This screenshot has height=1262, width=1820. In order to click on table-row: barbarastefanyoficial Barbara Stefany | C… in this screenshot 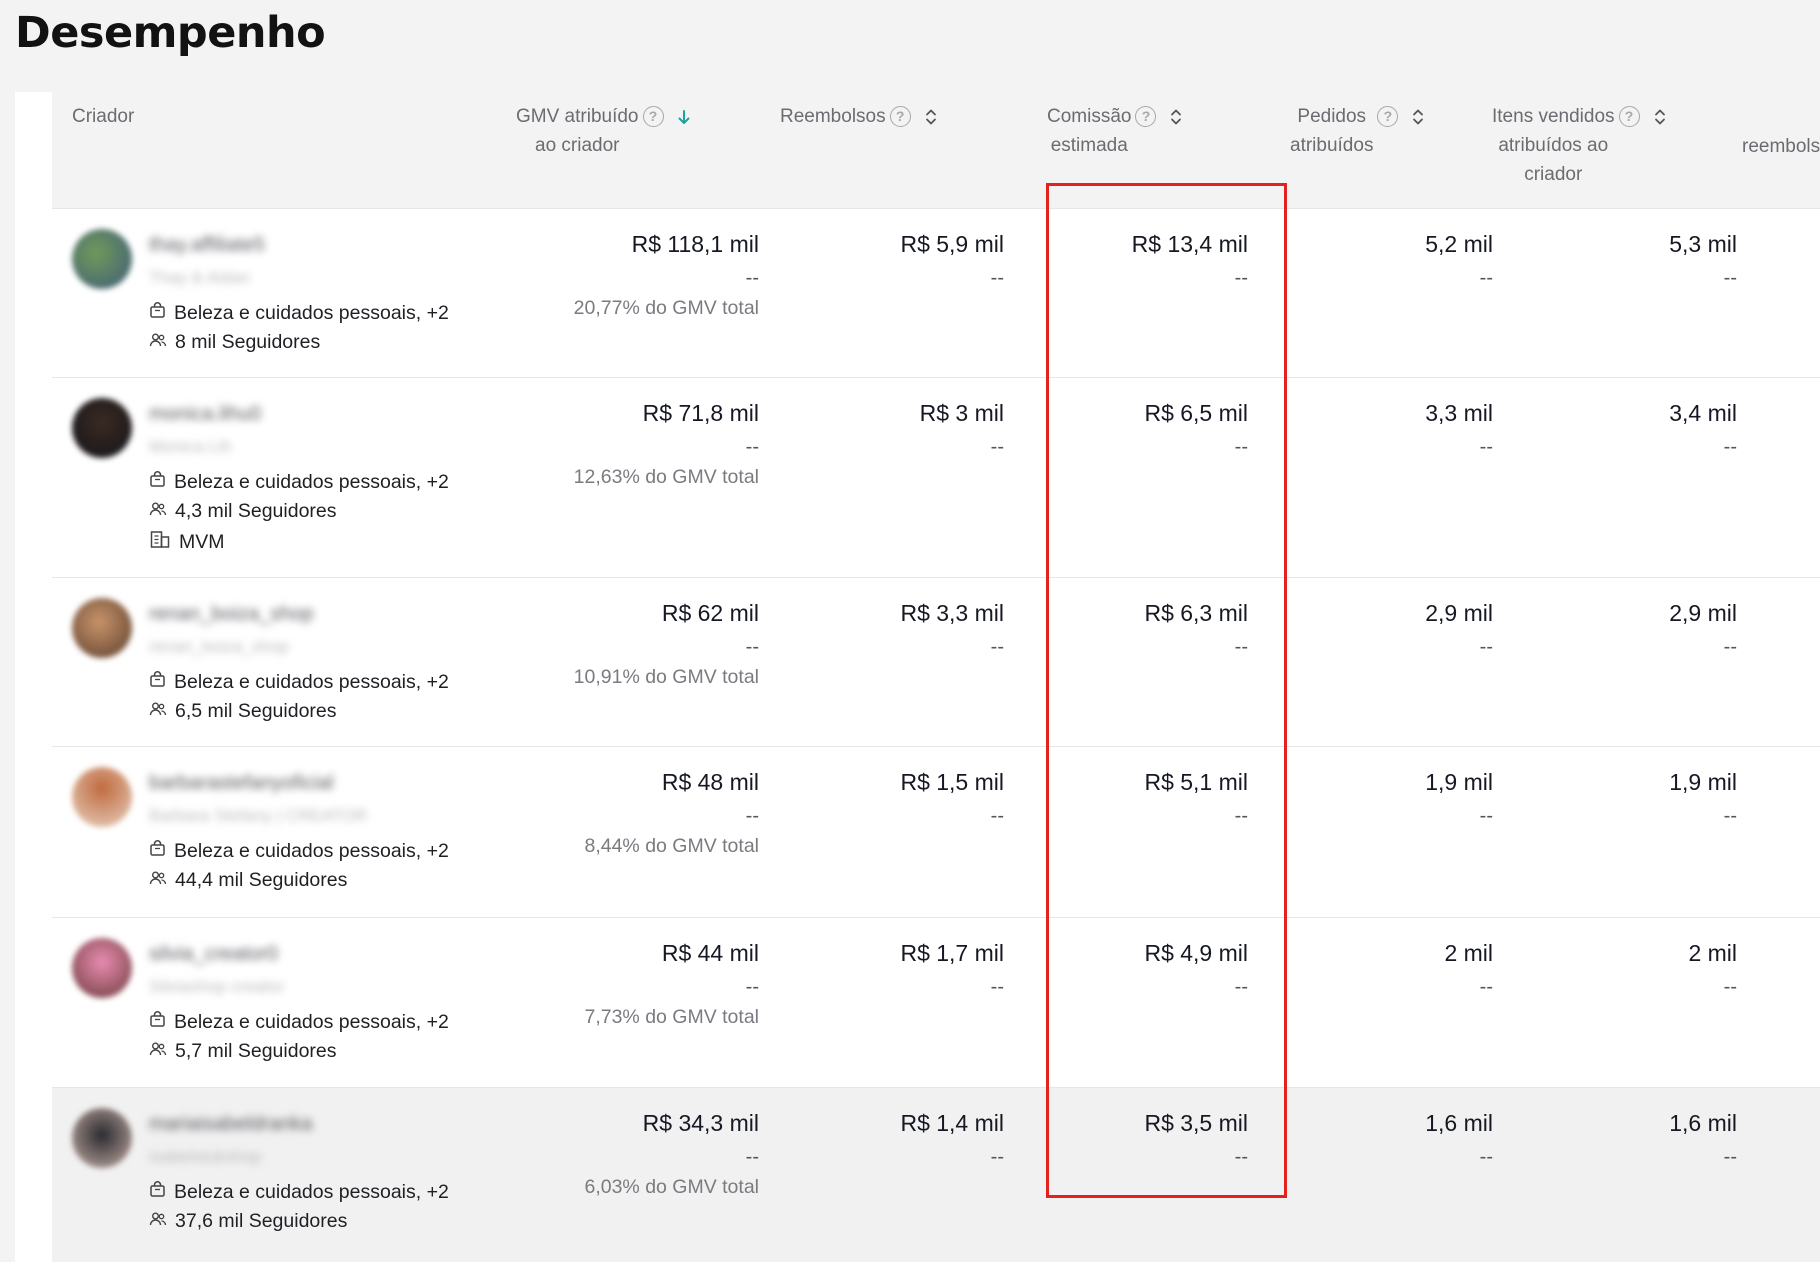, I will do `click(936, 832)`.